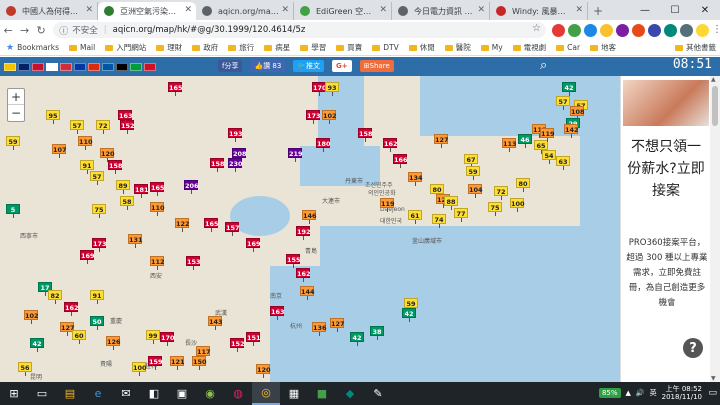 Image resolution: width=720 pixels, height=405 pixels. Describe the element at coordinates (16, 113) in the screenshot. I see `zoom-out-button: −` at that location.